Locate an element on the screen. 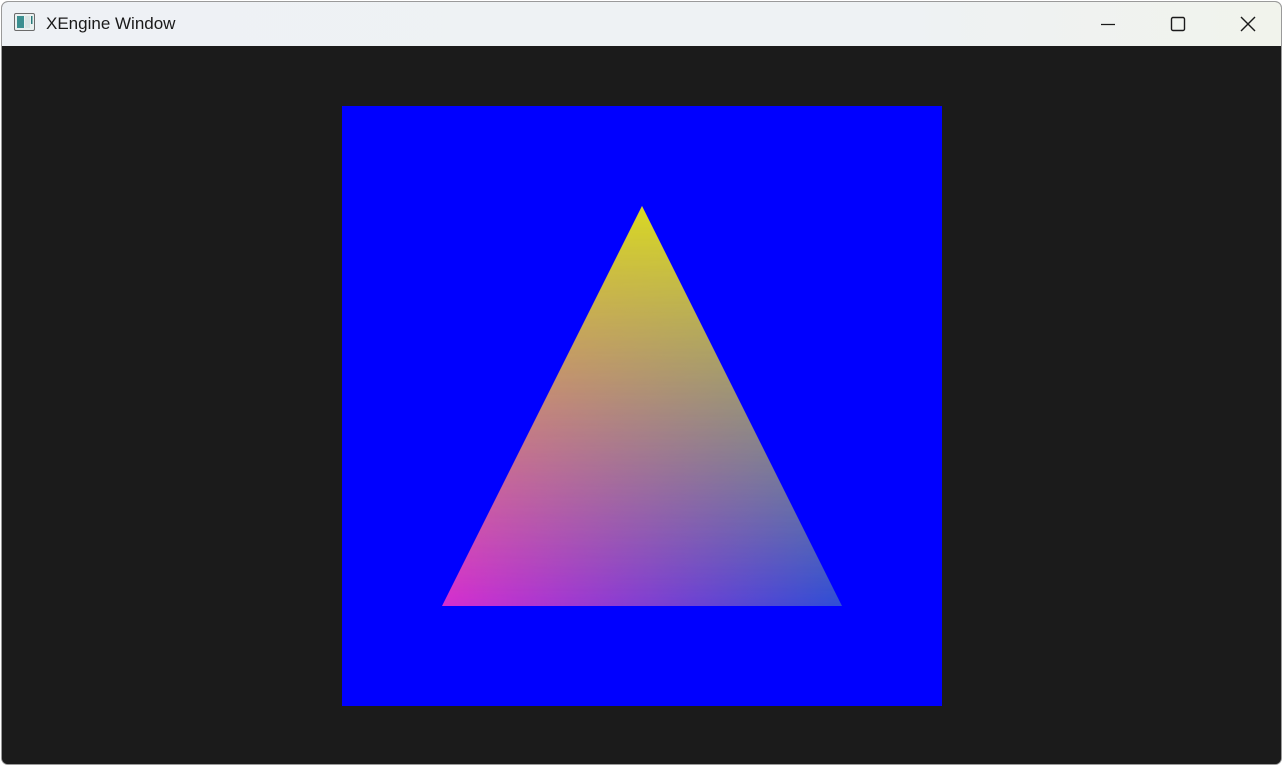  maximize-button is located at coordinates (1178, 24).